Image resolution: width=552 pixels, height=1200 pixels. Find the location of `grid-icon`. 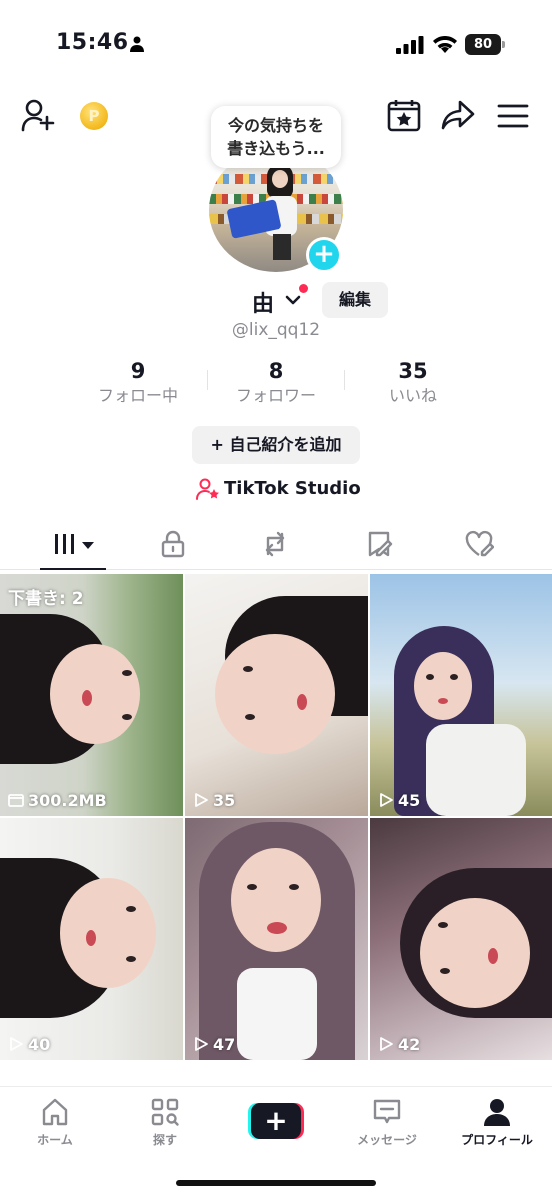

grid-icon is located at coordinates (74, 544).